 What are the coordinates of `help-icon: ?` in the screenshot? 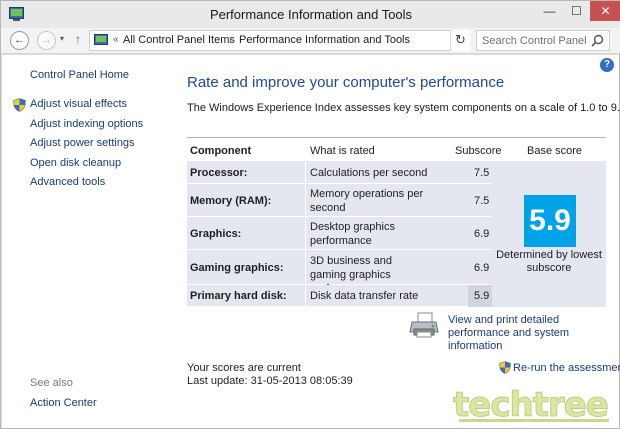 It's located at (607, 65).